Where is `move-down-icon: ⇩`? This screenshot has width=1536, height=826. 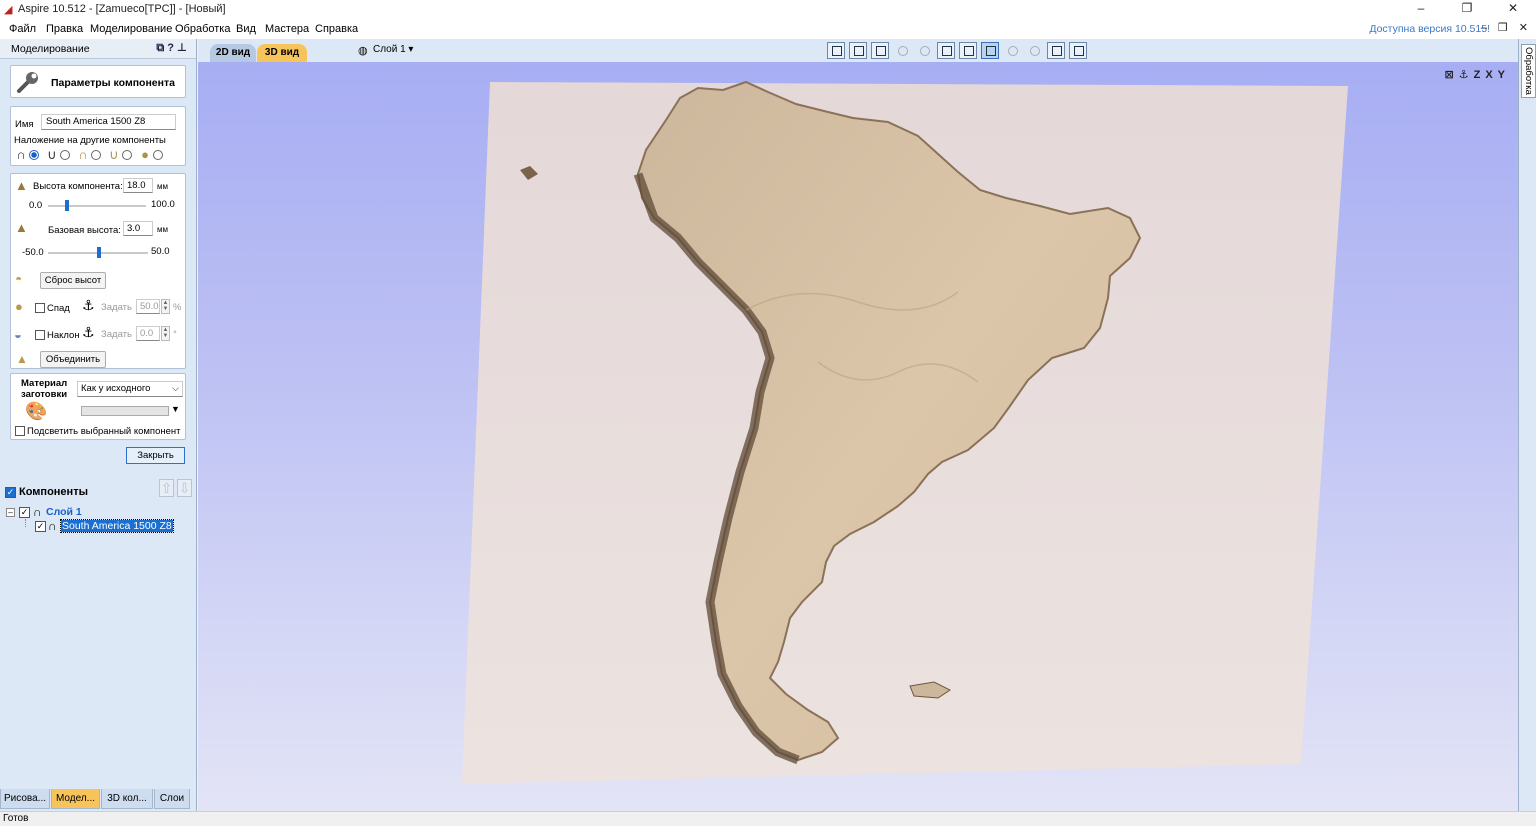 move-down-icon: ⇩ is located at coordinates (184, 488).